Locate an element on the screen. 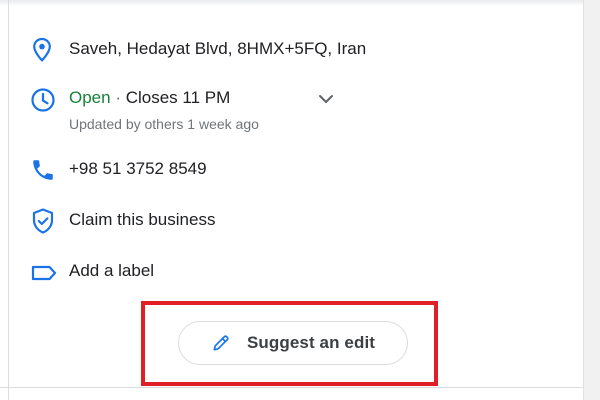 The width and height of the screenshot is (600, 400). suggest-edit-button: Suggest an edit is located at coordinates (293, 343).